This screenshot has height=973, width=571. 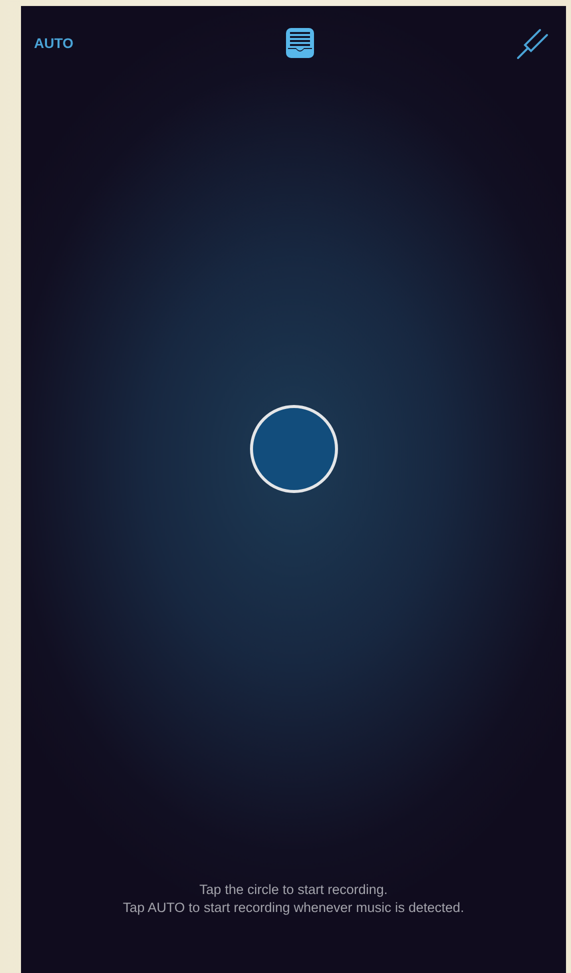 I want to click on auto-button: AUTO, so click(x=59, y=43).